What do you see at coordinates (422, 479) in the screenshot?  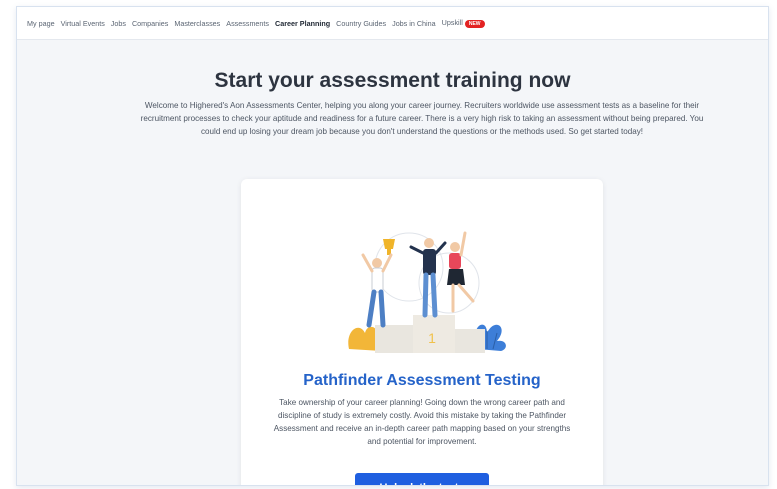 I see `unlock-tests-button: Unlock the tests` at bounding box center [422, 479].